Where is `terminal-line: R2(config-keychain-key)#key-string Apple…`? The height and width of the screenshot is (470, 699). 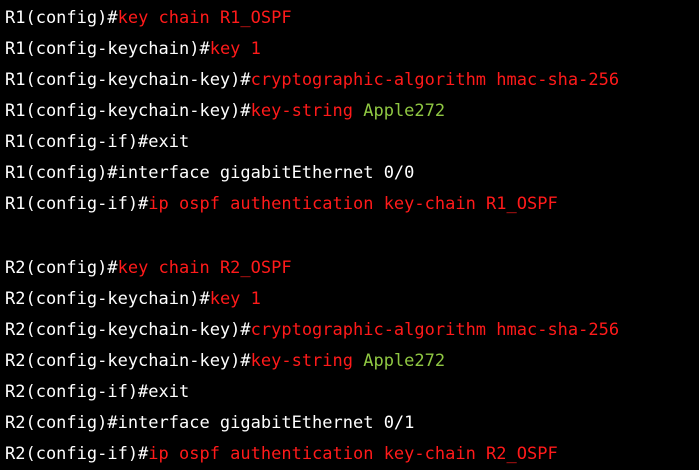 terminal-line: R2(config-keychain-key)#key-string Apple… is located at coordinates (352, 361).